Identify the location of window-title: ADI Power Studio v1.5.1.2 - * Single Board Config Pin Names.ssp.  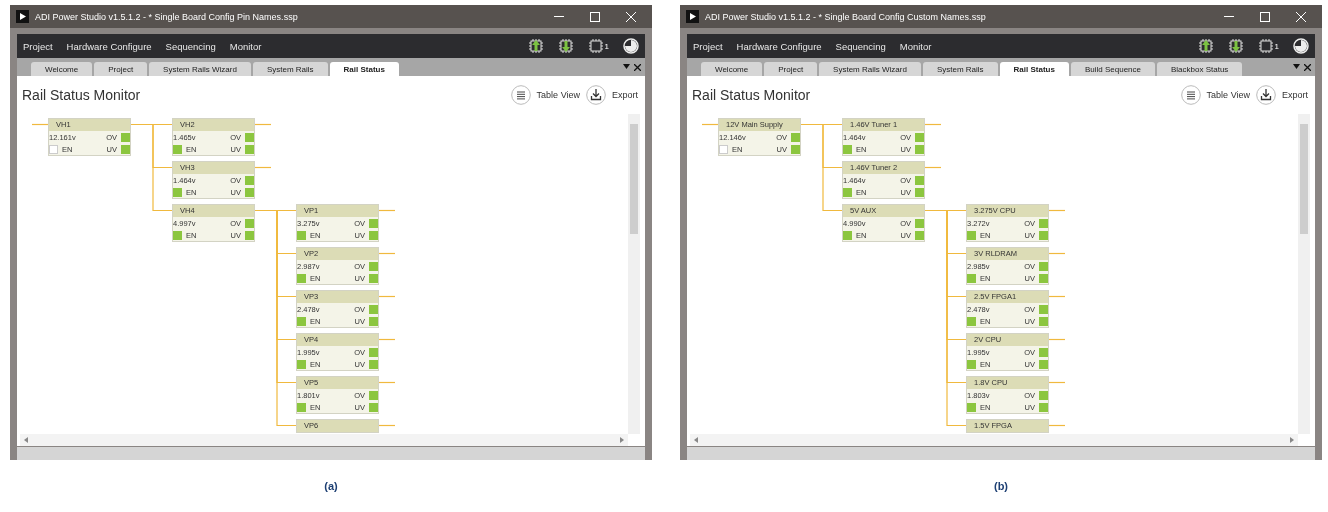
(167, 16).